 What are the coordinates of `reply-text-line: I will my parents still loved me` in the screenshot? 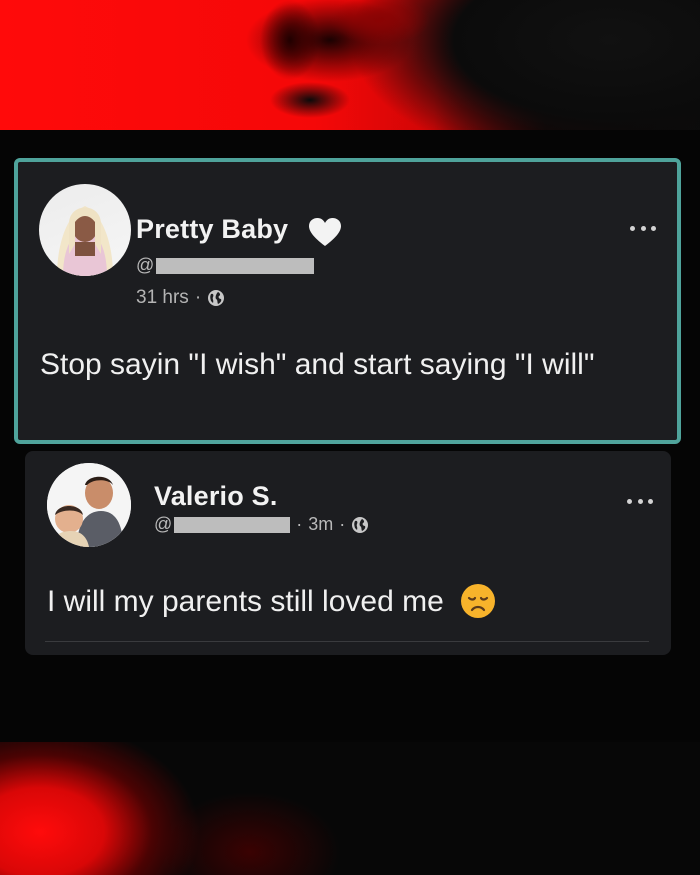 It's located at (271, 601).